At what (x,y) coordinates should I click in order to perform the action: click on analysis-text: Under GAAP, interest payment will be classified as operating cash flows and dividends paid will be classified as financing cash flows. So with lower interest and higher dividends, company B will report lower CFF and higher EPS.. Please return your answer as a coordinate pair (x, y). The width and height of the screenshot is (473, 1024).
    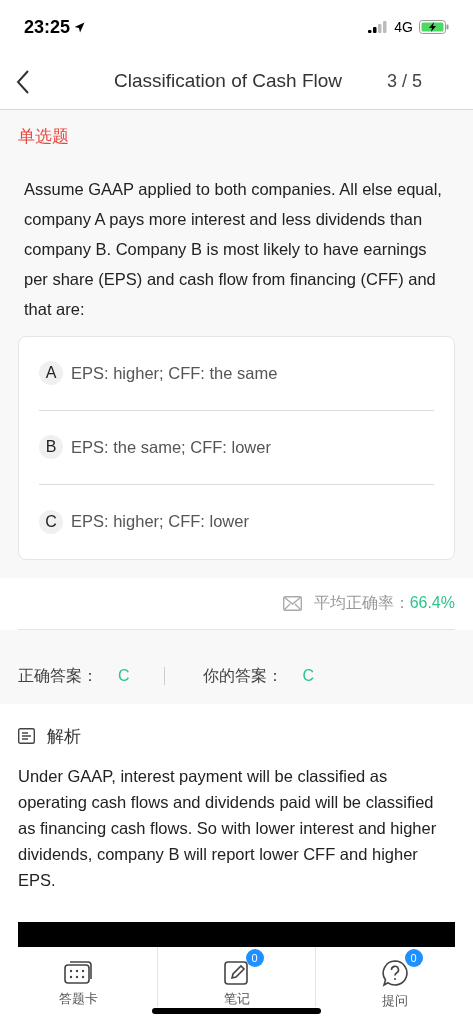
    Looking at the image, I should click on (228, 828).